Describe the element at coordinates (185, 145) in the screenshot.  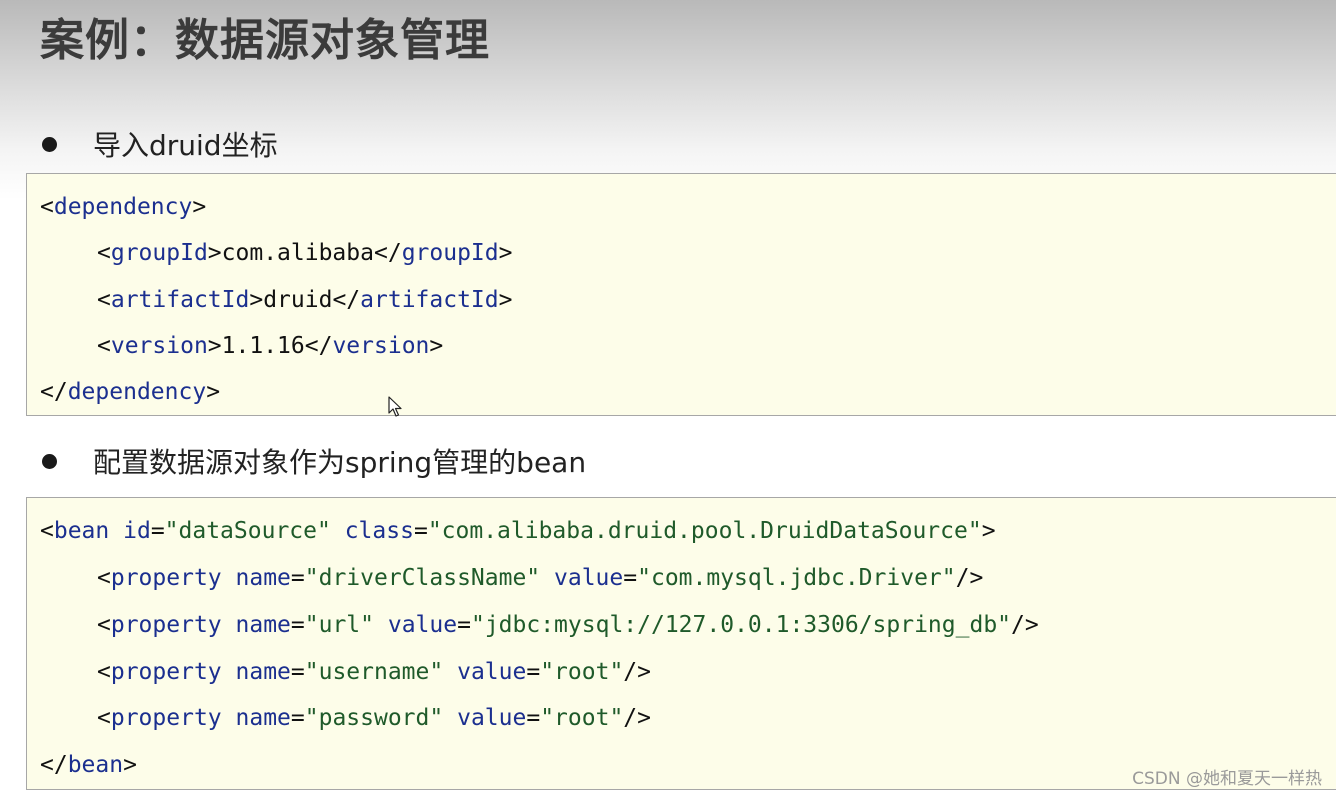
I see `bullet-text-1: 导入druid坐标` at that location.